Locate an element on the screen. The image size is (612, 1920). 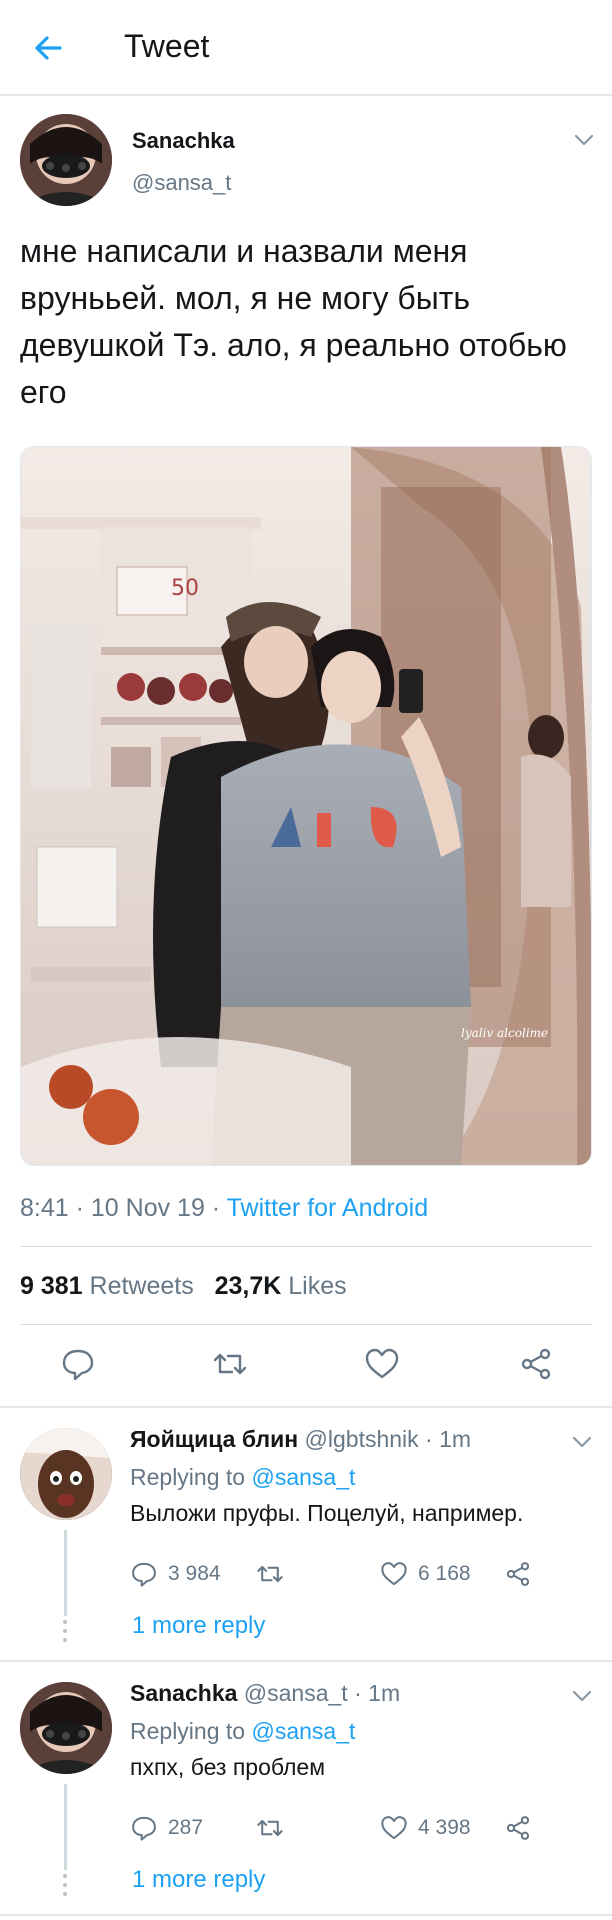
like-action: 6 168 is located at coordinates (425, 1574).